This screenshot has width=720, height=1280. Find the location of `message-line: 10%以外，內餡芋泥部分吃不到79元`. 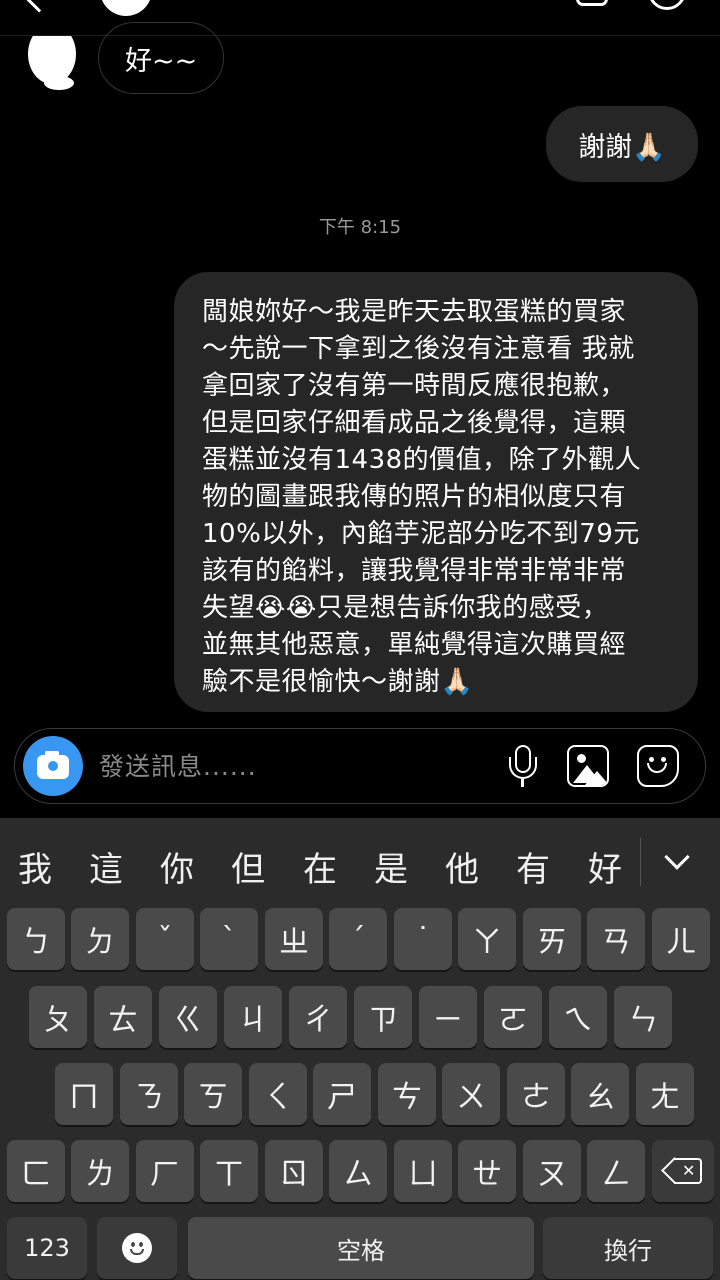

message-line: 10%以外，內餡芋泥部分吃不到79元 is located at coordinates (421, 534).